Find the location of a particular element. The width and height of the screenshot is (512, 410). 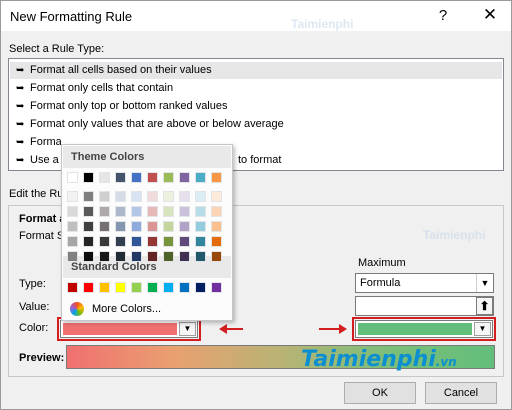

rule-item-label: Format all cells based on their values is located at coordinates (121, 70).